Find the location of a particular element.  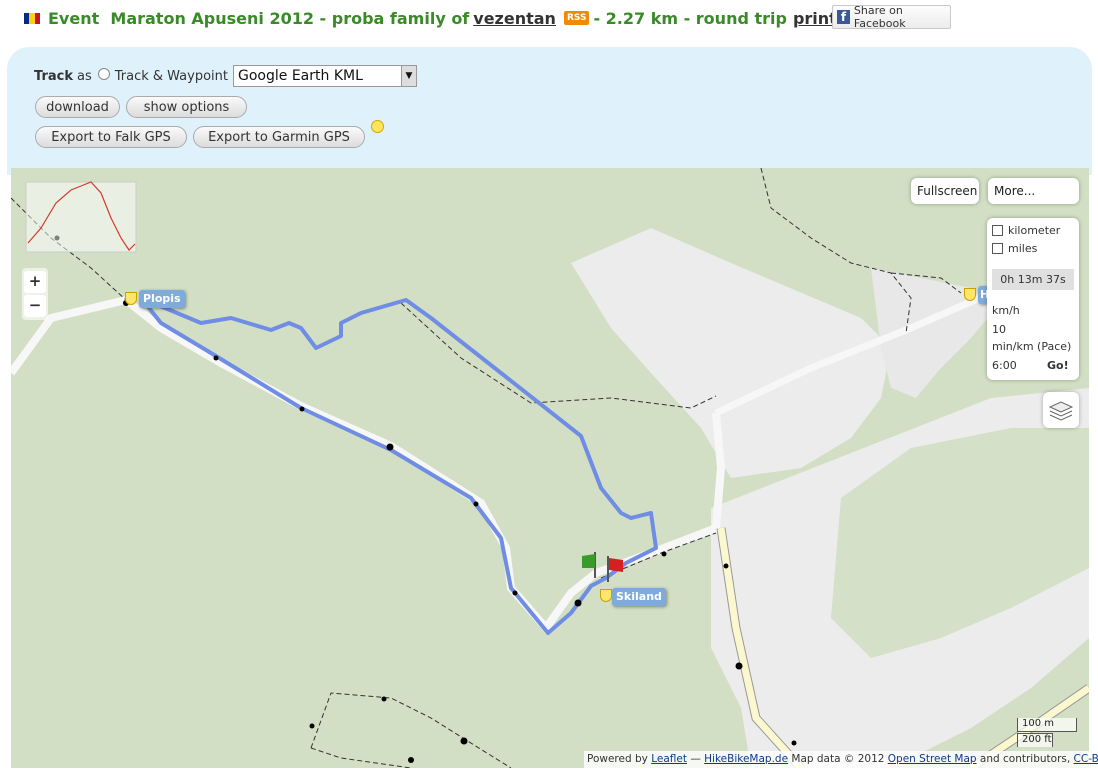

kilometer-checkbox is located at coordinates (997, 230).